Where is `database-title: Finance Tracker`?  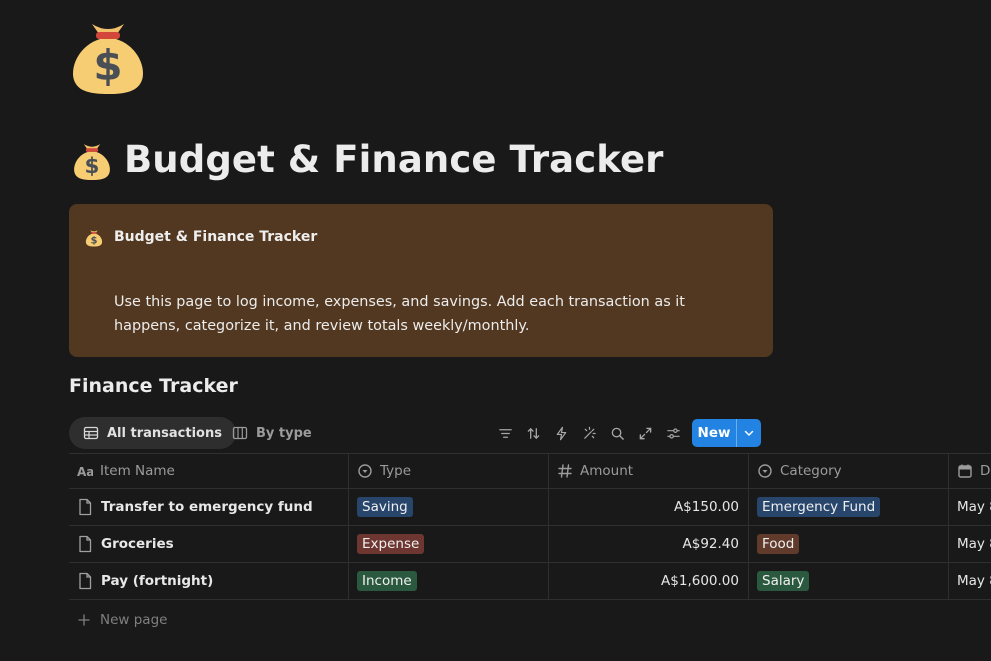
database-title: Finance Tracker is located at coordinates (153, 386).